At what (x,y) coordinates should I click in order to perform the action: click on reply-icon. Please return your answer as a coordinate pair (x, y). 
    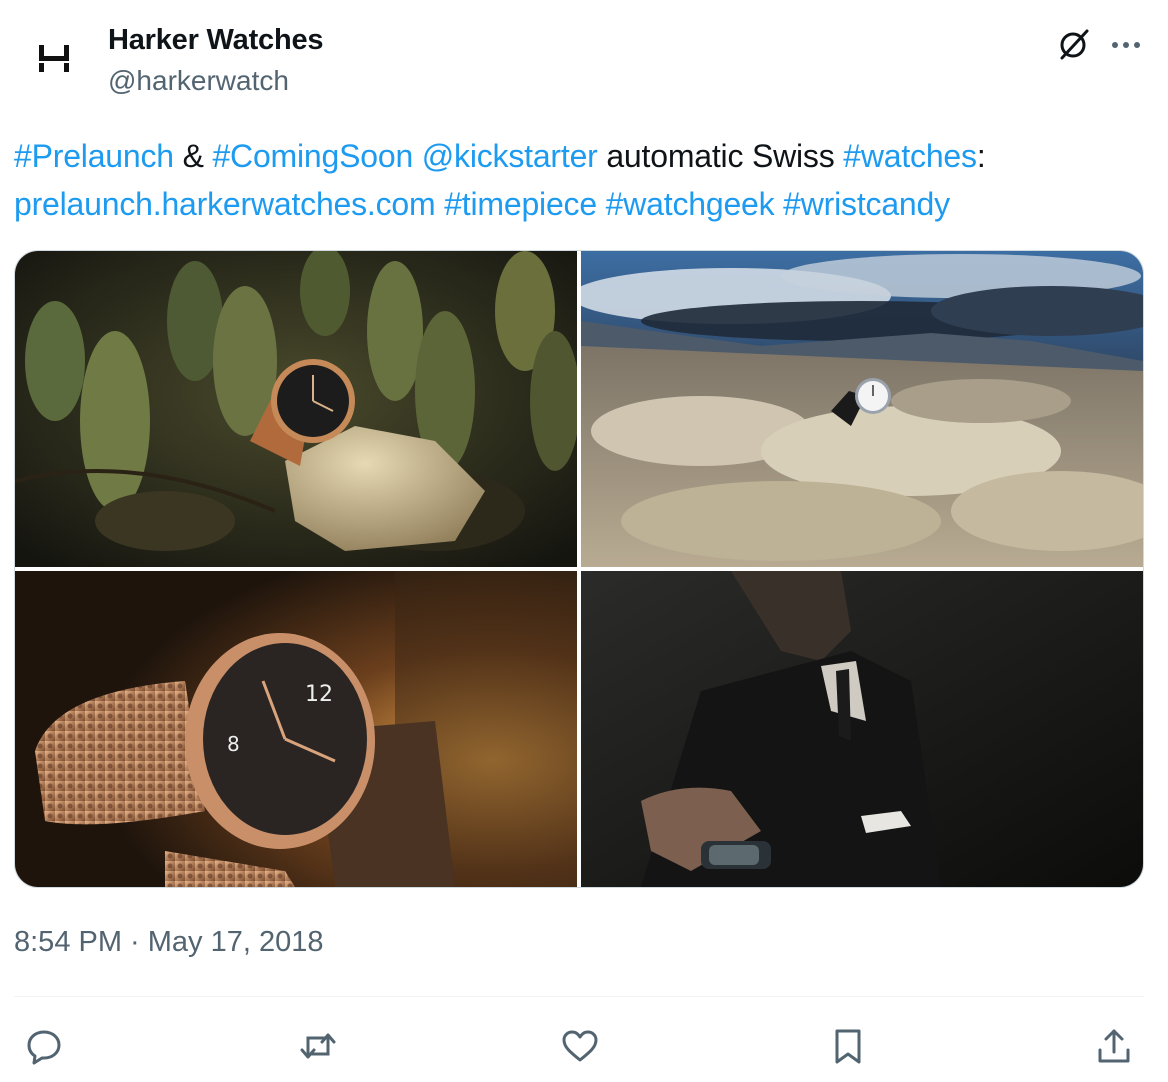
    Looking at the image, I should click on (44, 1047).